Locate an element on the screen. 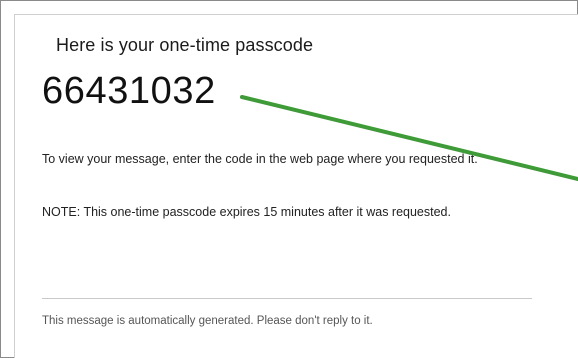  footer-divider is located at coordinates (287, 298).